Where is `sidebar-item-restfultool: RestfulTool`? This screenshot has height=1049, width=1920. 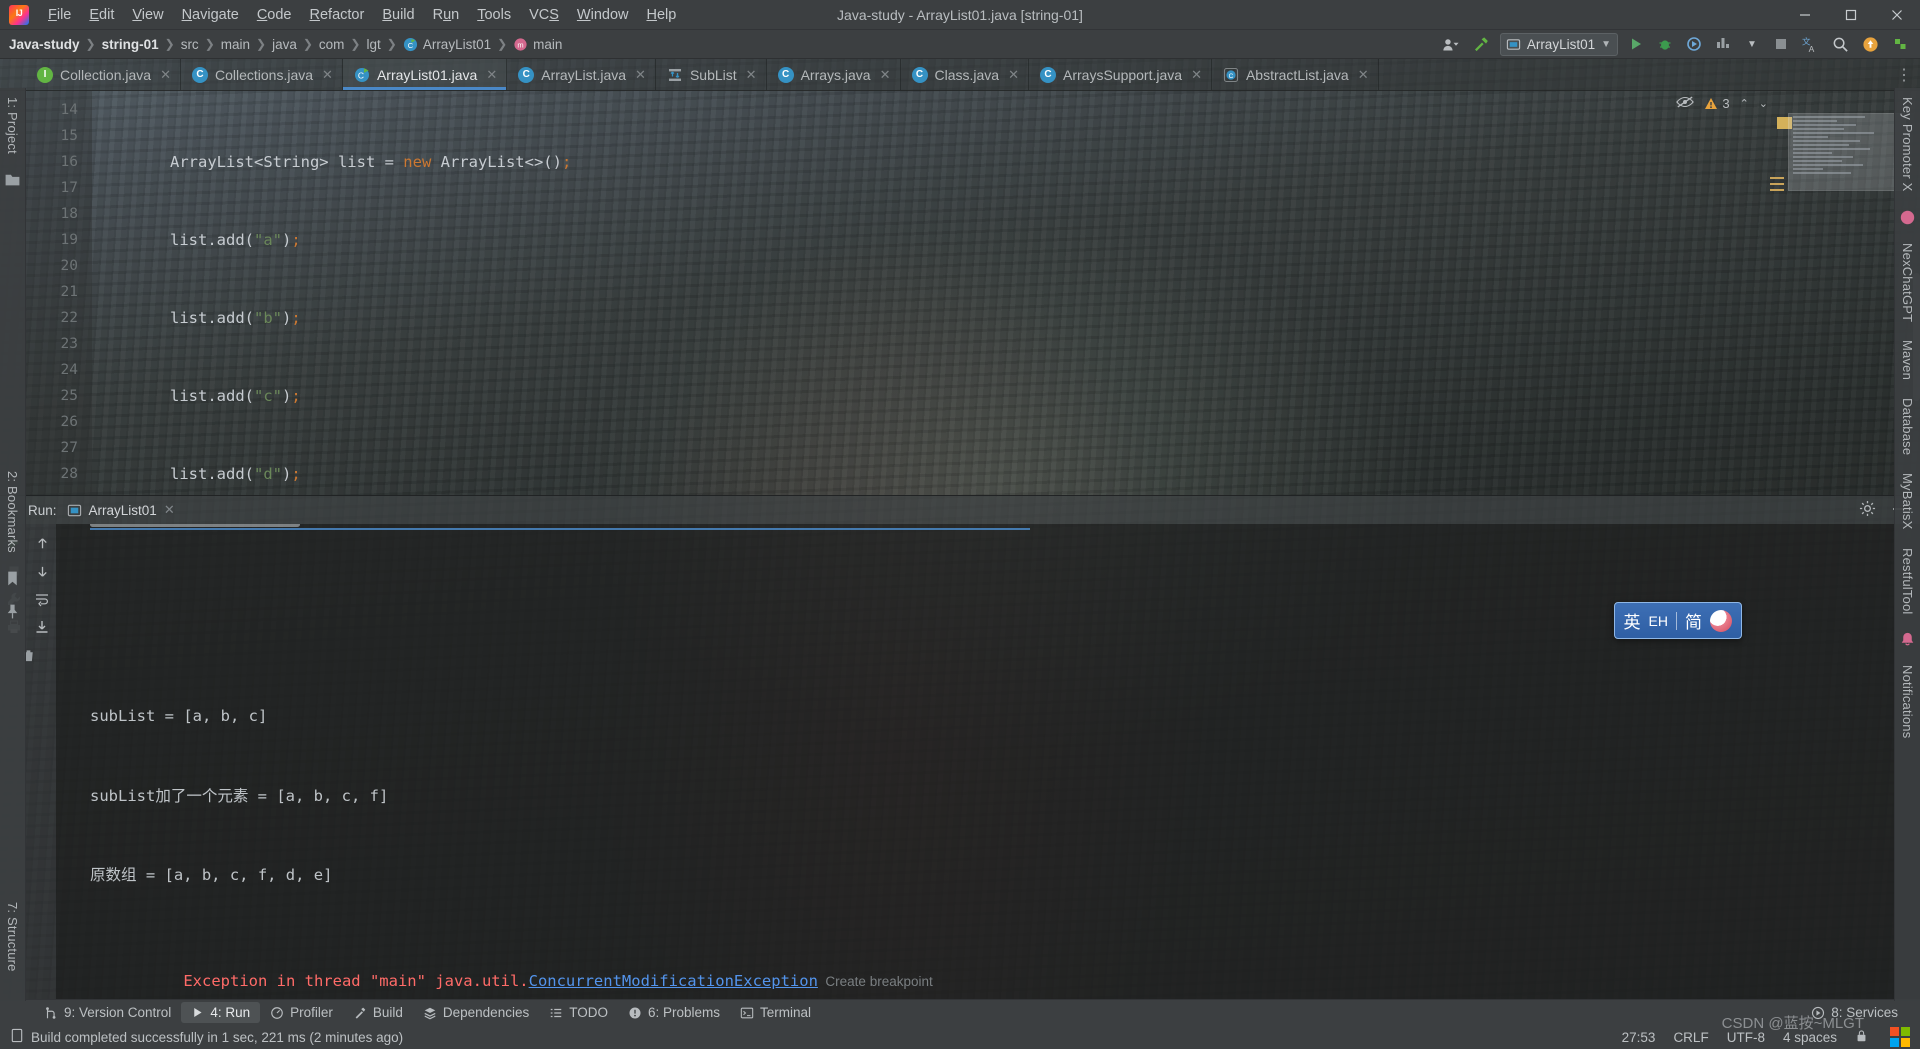 sidebar-item-restfultool: RestfulTool is located at coordinates (1907, 581).